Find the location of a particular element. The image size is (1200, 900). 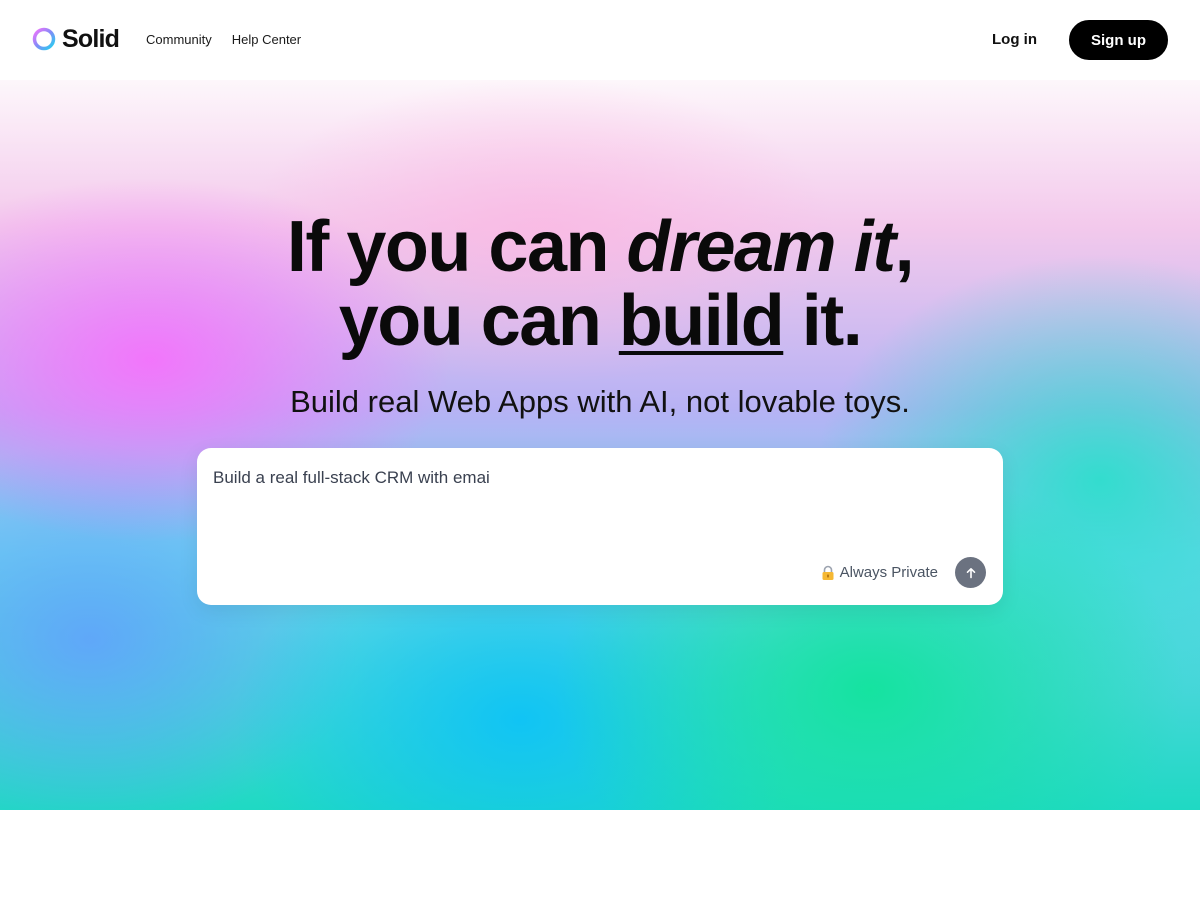

headline-text: you can is located at coordinates (478, 321).